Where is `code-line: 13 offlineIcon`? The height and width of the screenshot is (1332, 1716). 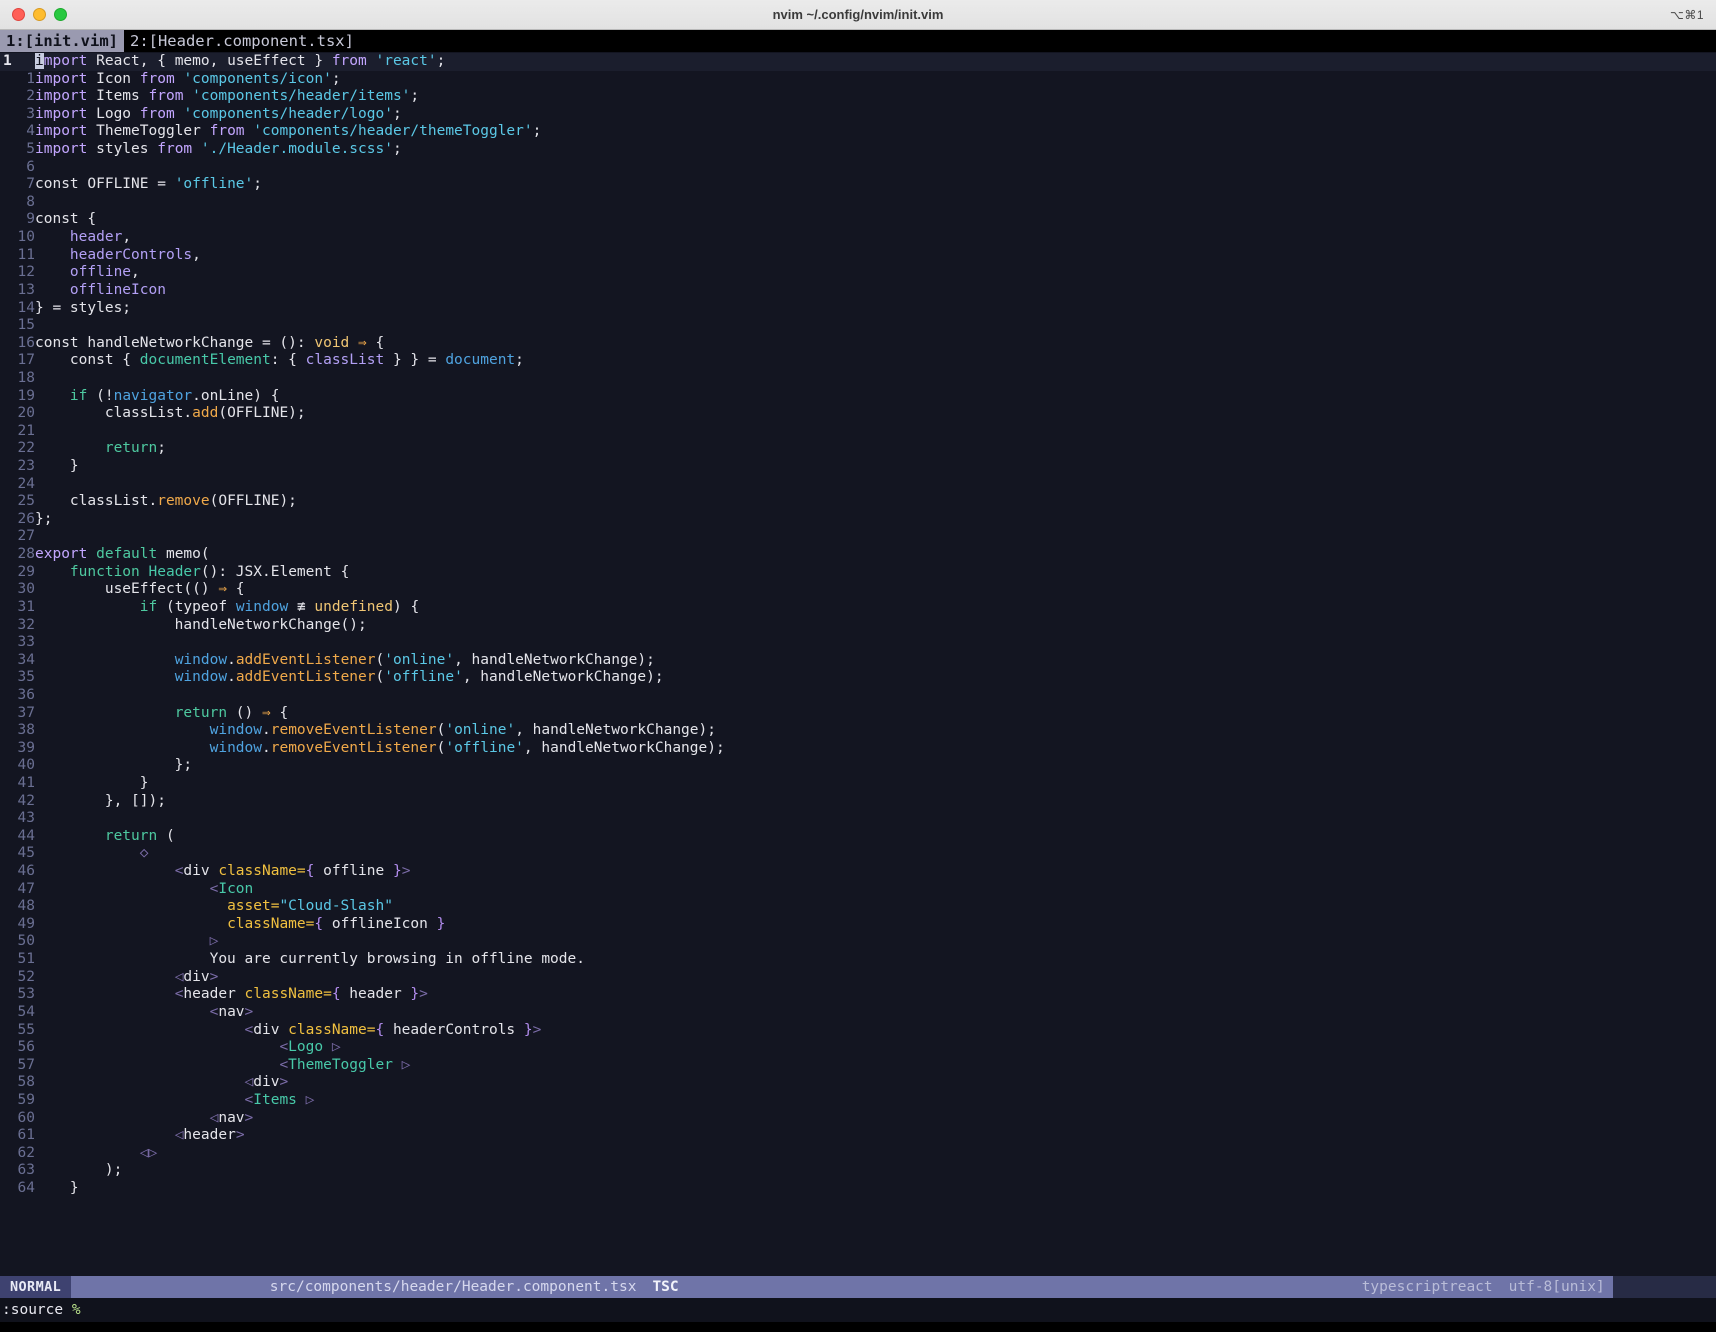
code-line: 13 offlineIcon is located at coordinates (858, 291).